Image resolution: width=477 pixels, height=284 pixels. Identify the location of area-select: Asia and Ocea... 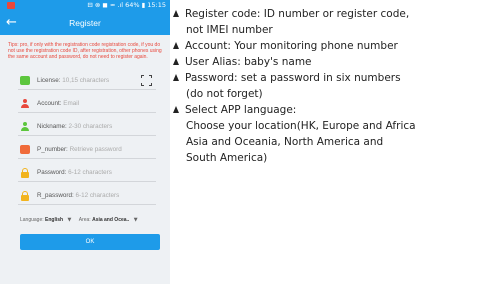
(110, 220).